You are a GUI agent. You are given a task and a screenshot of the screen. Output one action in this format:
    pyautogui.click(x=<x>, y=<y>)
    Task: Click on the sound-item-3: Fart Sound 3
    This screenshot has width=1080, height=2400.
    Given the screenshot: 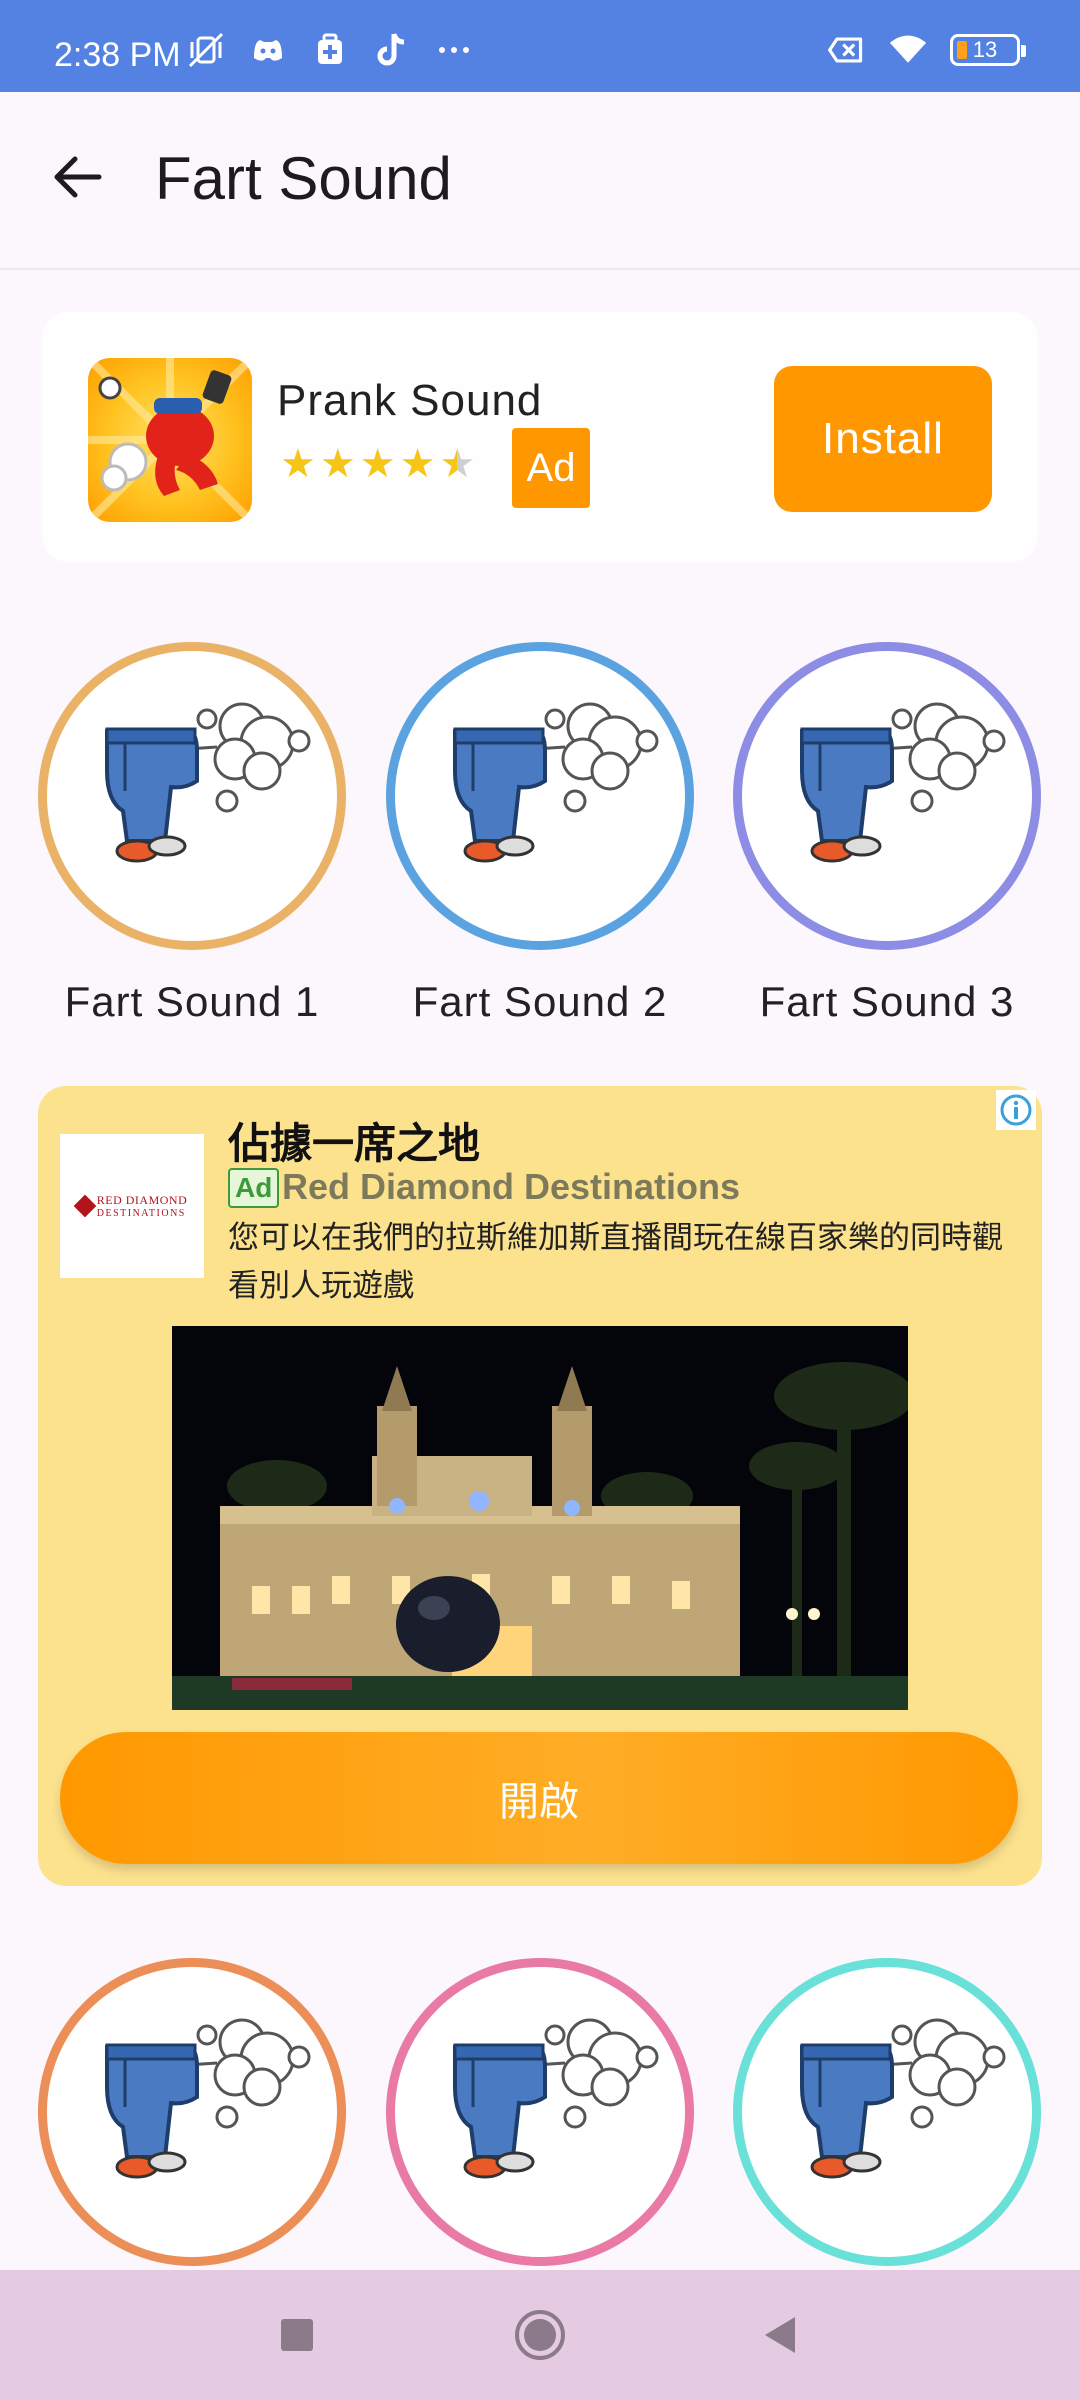 What is the action you would take?
    pyautogui.click(x=887, y=834)
    